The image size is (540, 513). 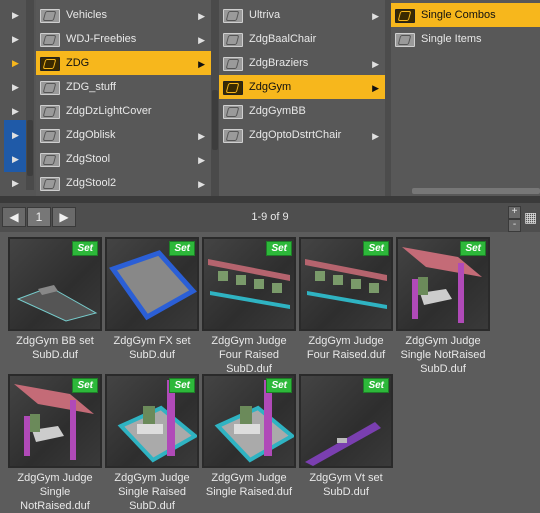 What do you see at coordinates (530, 217) in the screenshot?
I see `grid-view-icon: ▦` at bounding box center [530, 217].